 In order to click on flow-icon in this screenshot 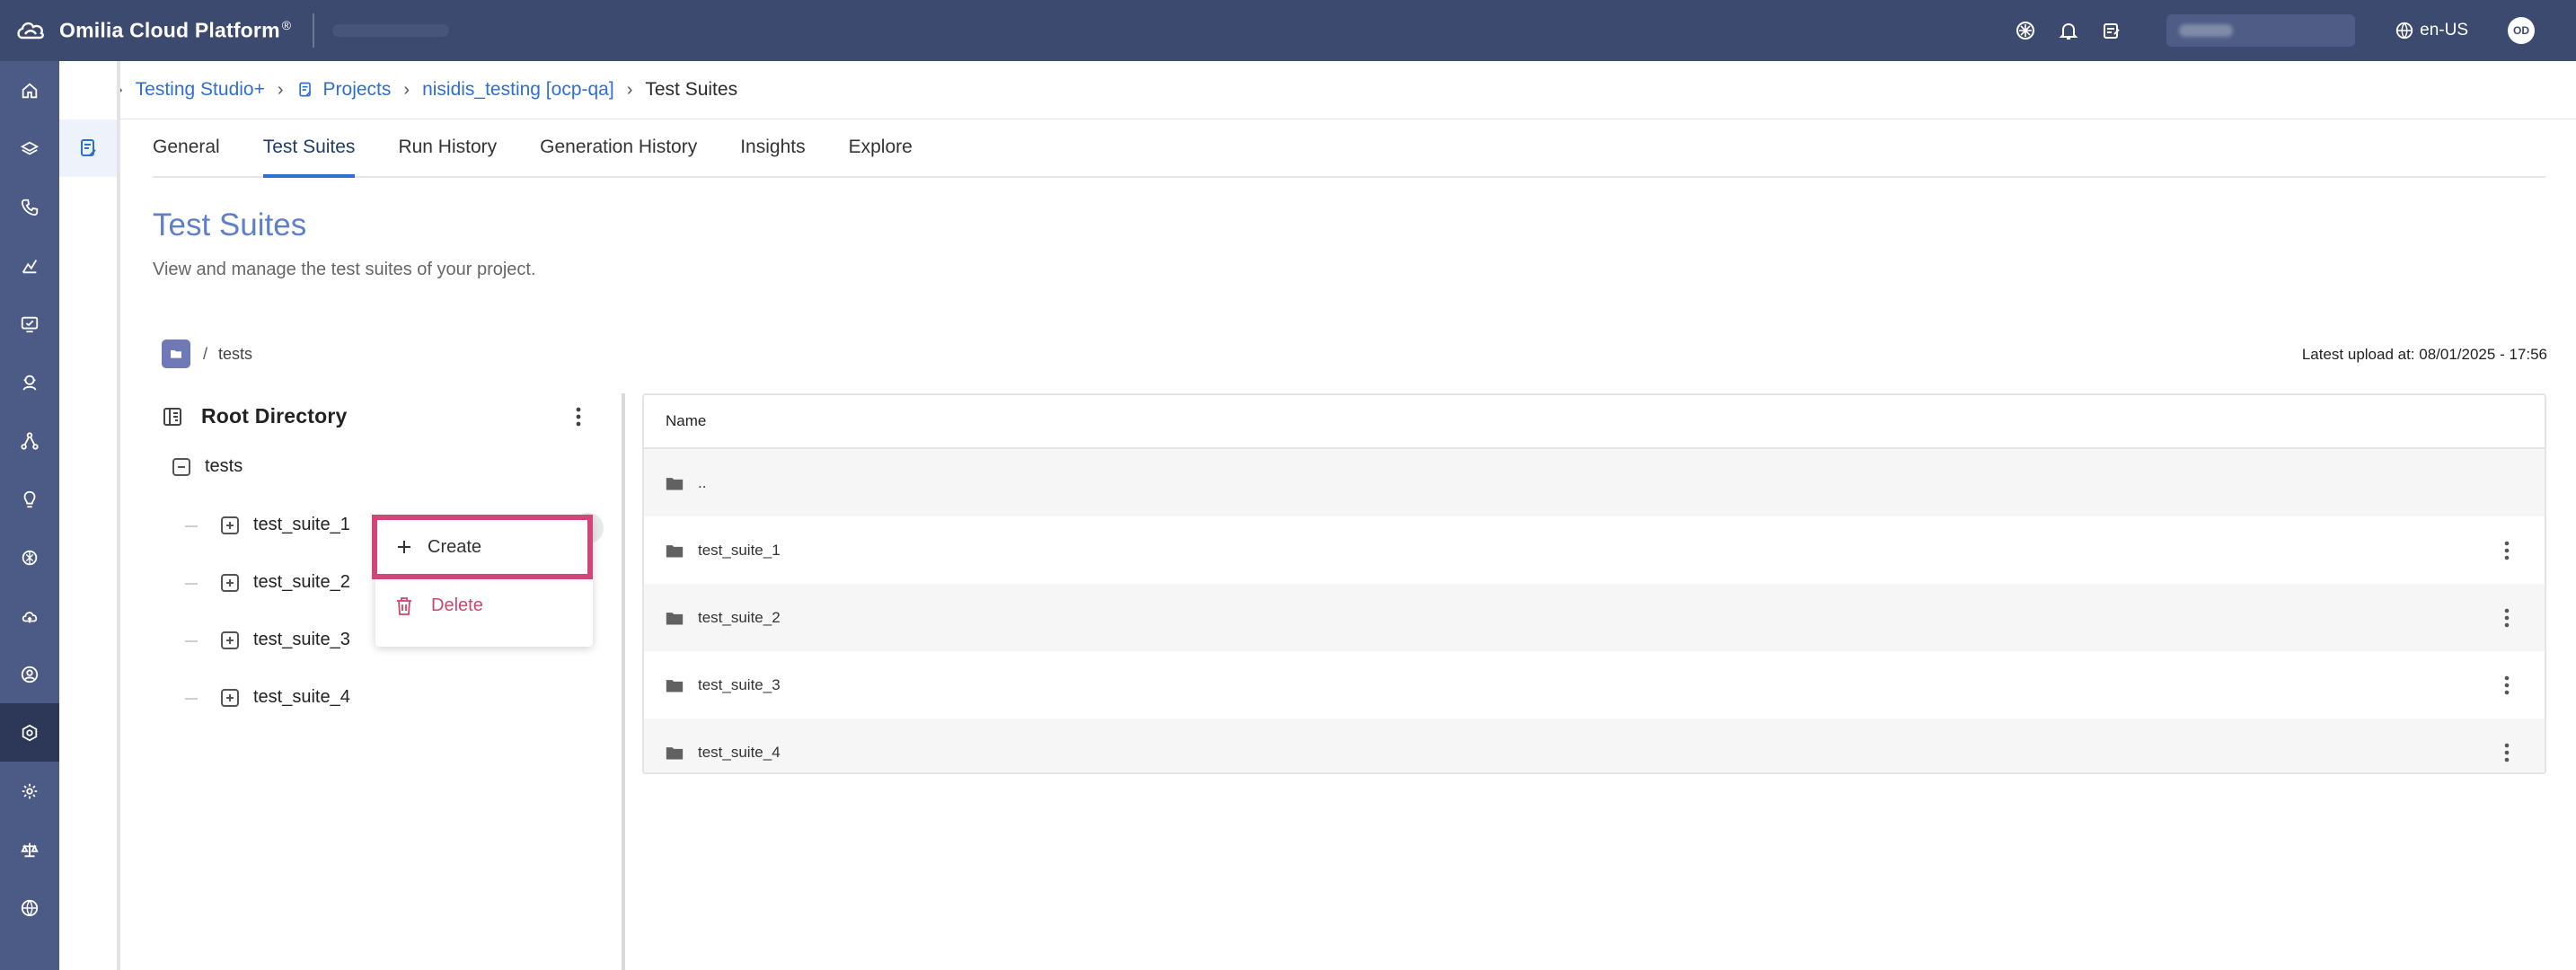, I will do `click(30, 441)`.